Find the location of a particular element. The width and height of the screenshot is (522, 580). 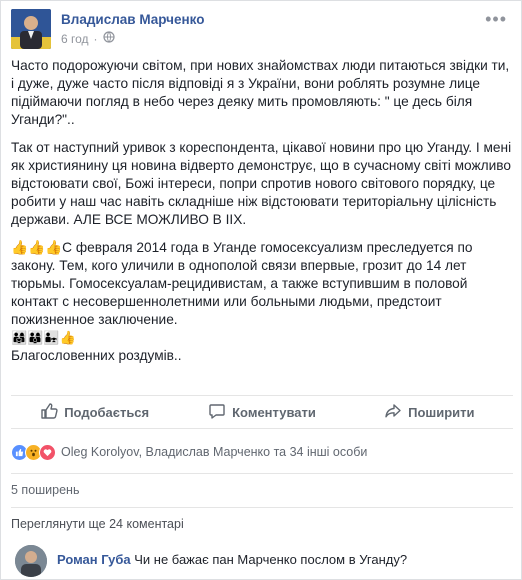

action-bar: Подобається Коментувати Поширити is located at coordinates (262, 412).